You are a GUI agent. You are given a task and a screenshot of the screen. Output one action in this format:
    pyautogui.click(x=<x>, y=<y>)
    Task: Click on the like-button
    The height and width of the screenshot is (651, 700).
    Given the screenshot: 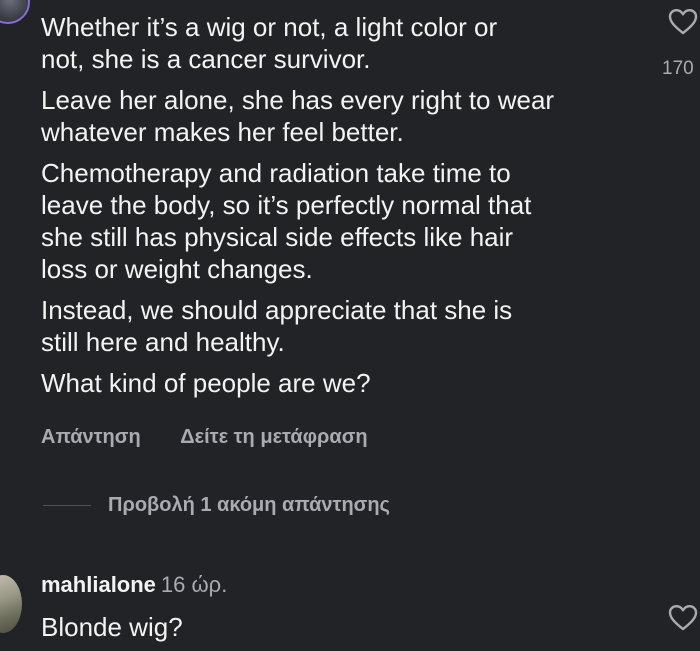 What is the action you would take?
    pyautogui.click(x=683, y=22)
    